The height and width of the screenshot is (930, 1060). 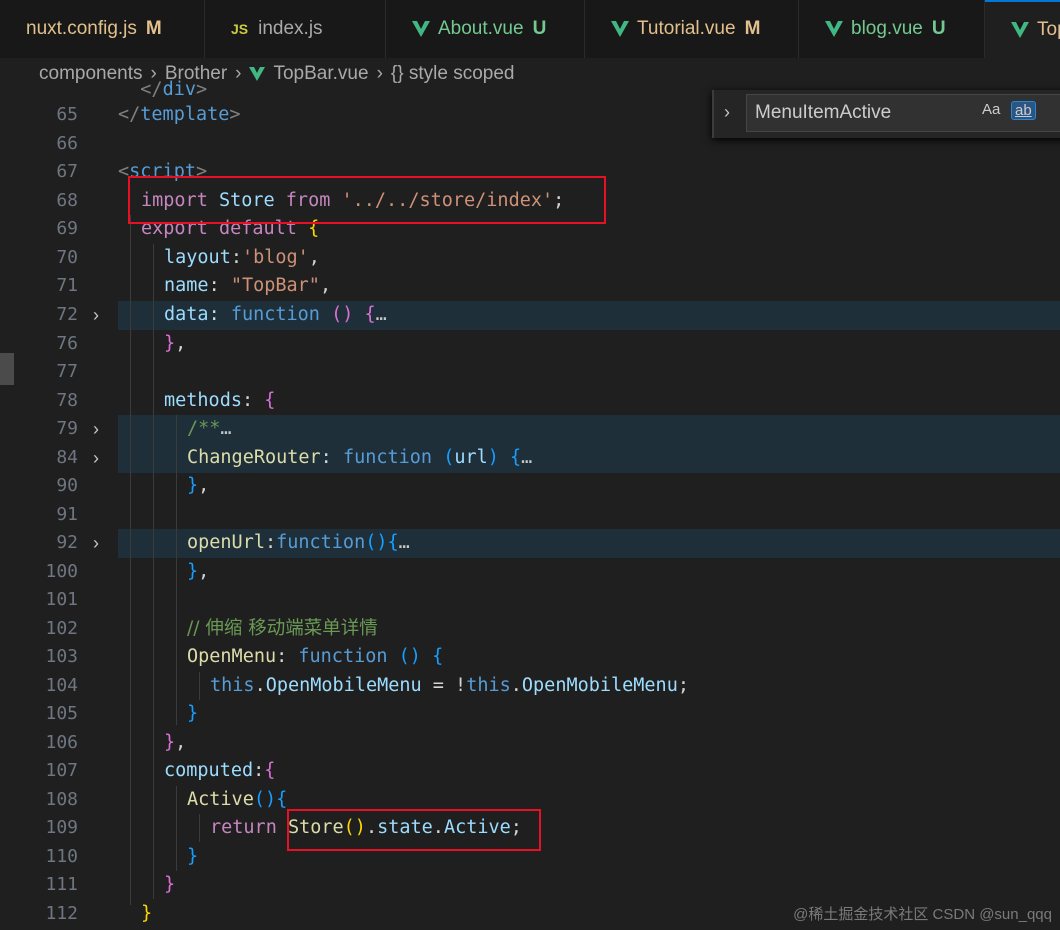 I want to click on code-line: 77, so click(x=67, y=371).